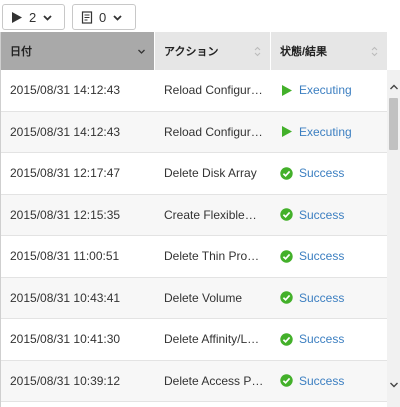  What do you see at coordinates (203, 297) in the screenshot?
I see `action-cell: Delete Volume` at bounding box center [203, 297].